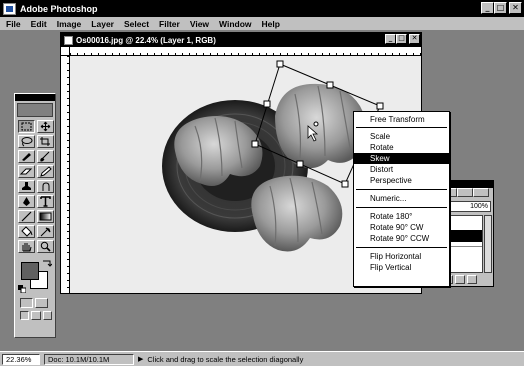 The height and width of the screenshot is (366, 524). I want to click on default-colors-icon, so click(22, 289).